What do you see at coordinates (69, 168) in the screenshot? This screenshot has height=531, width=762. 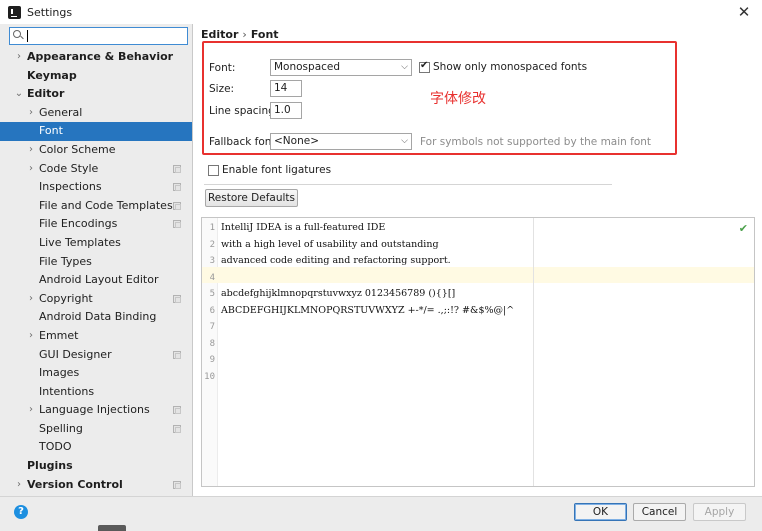 I see `sidebar-item-label: Code Style` at bounding box center [69, 168].